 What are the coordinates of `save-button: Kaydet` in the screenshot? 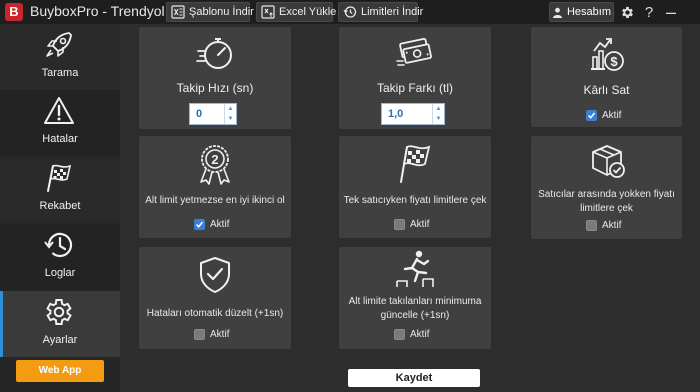 It's located at (414, 378).